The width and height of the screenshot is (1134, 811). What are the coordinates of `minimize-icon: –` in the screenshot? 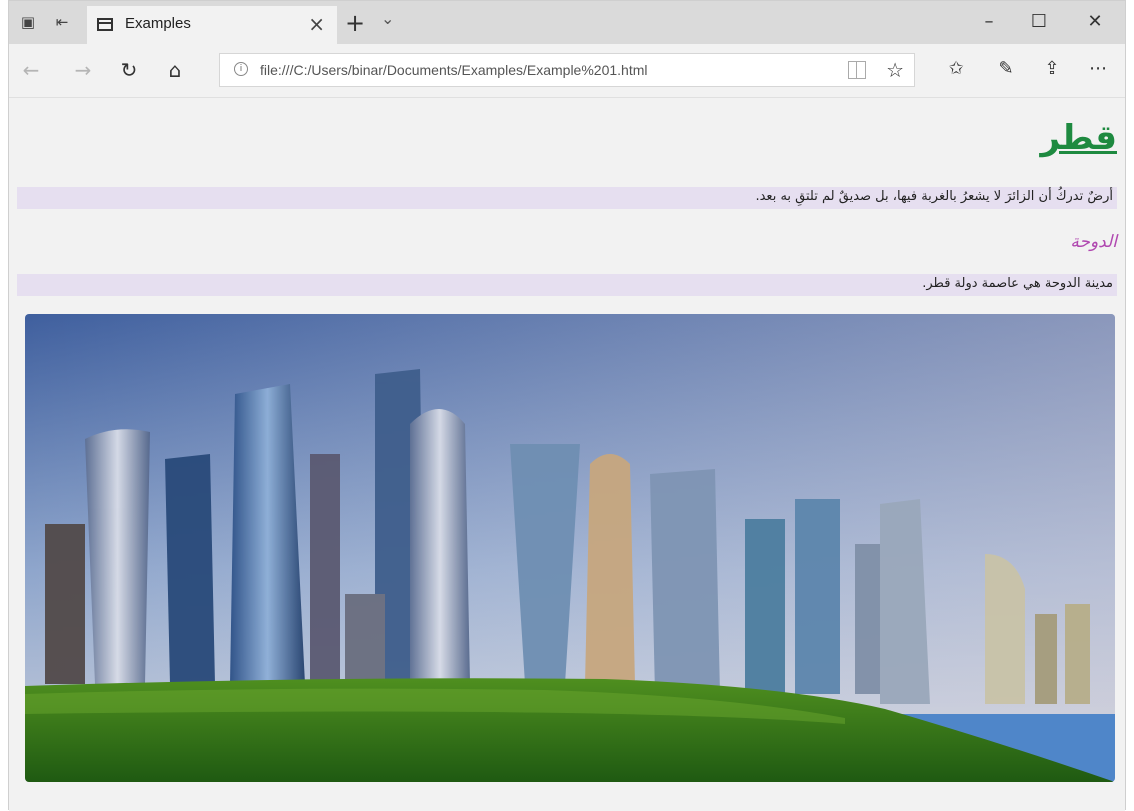 It's located at (989, 22).